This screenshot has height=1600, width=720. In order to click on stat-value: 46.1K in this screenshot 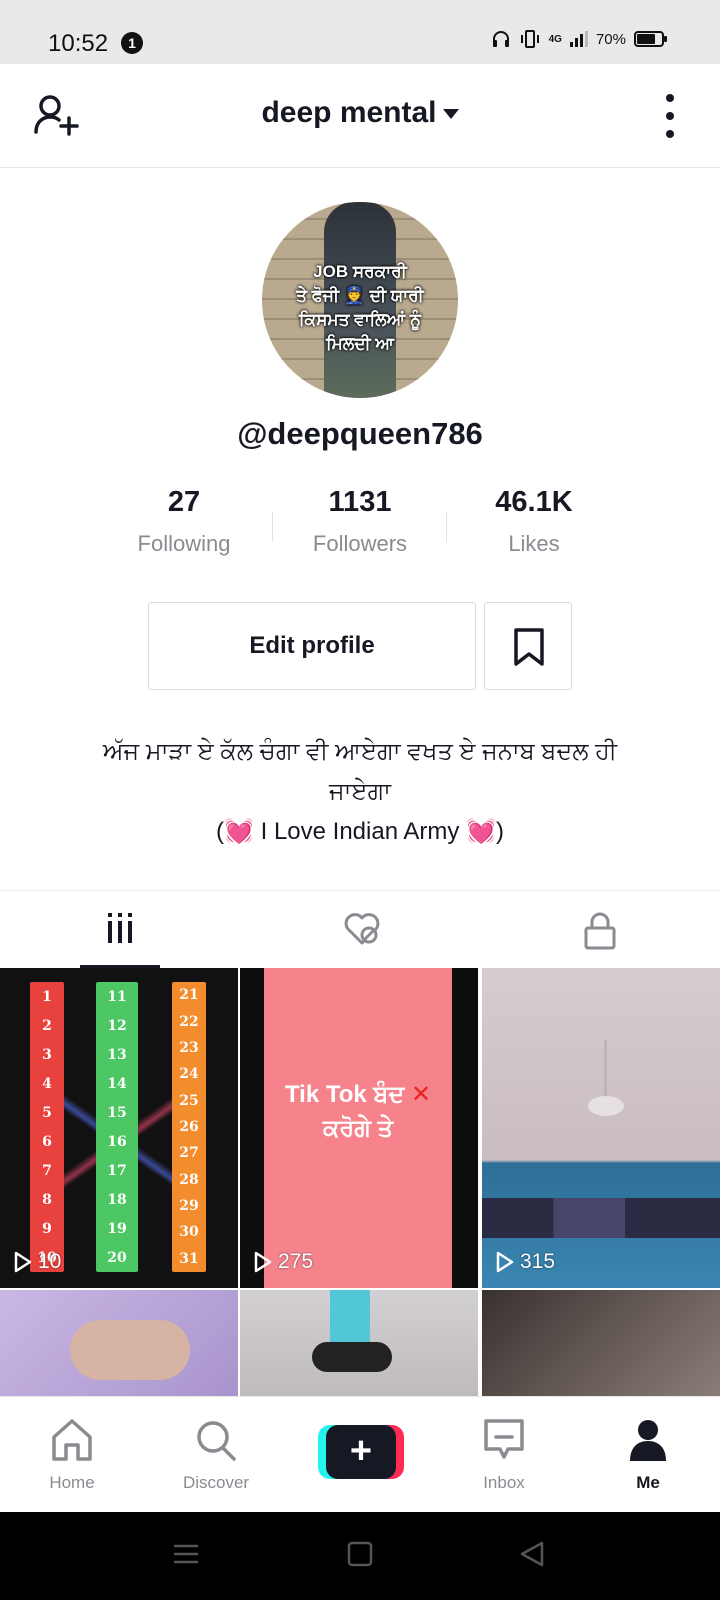, I will do `click(534, 502)`.